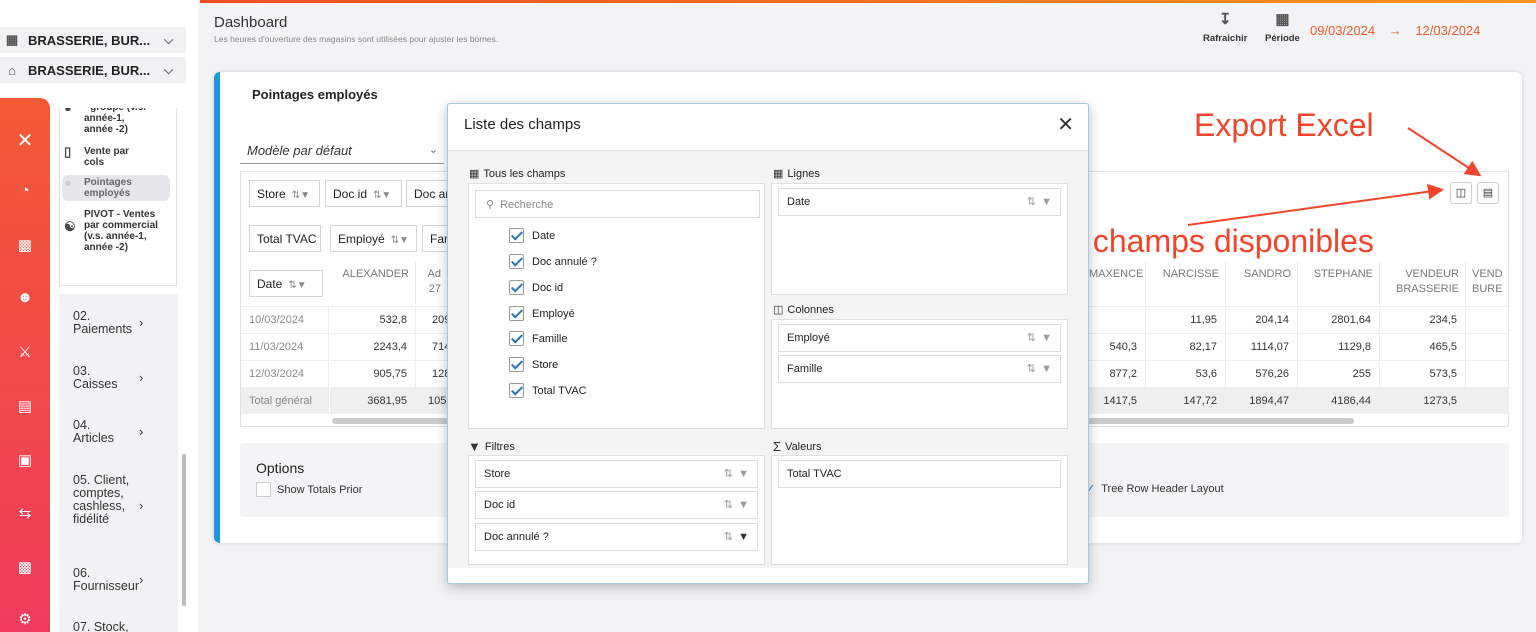 This screenshot has width=1536, height=632. Describe the element at coordinates (538, 338) in the screenshot. I see `field-checkbox: Famille` at that location.